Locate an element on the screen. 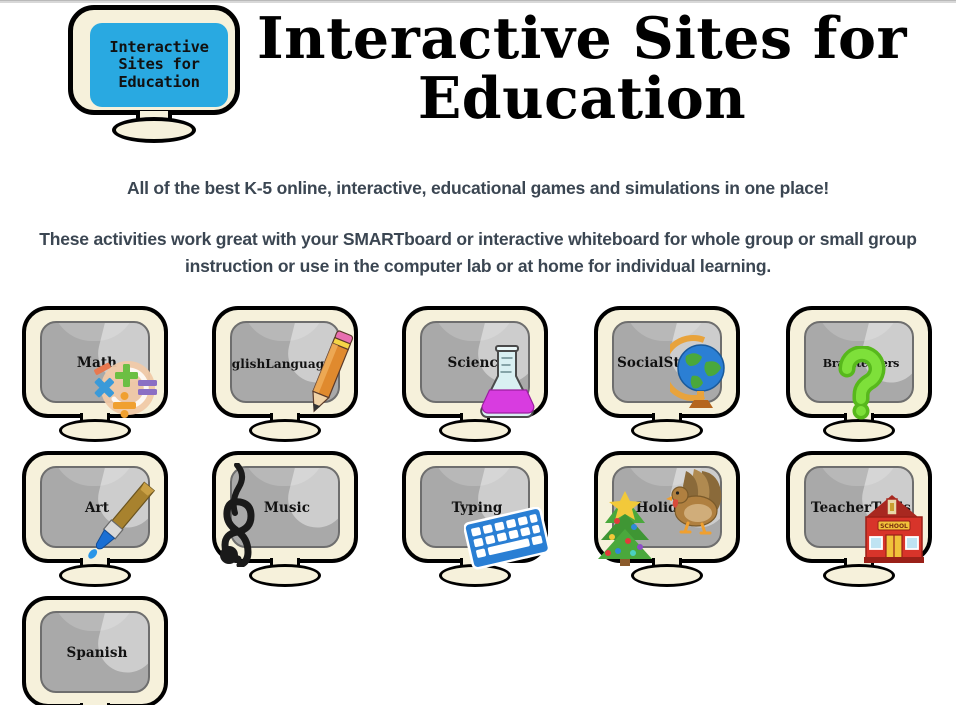  monitor-screen: Typing is located at coordinates (475, 507).